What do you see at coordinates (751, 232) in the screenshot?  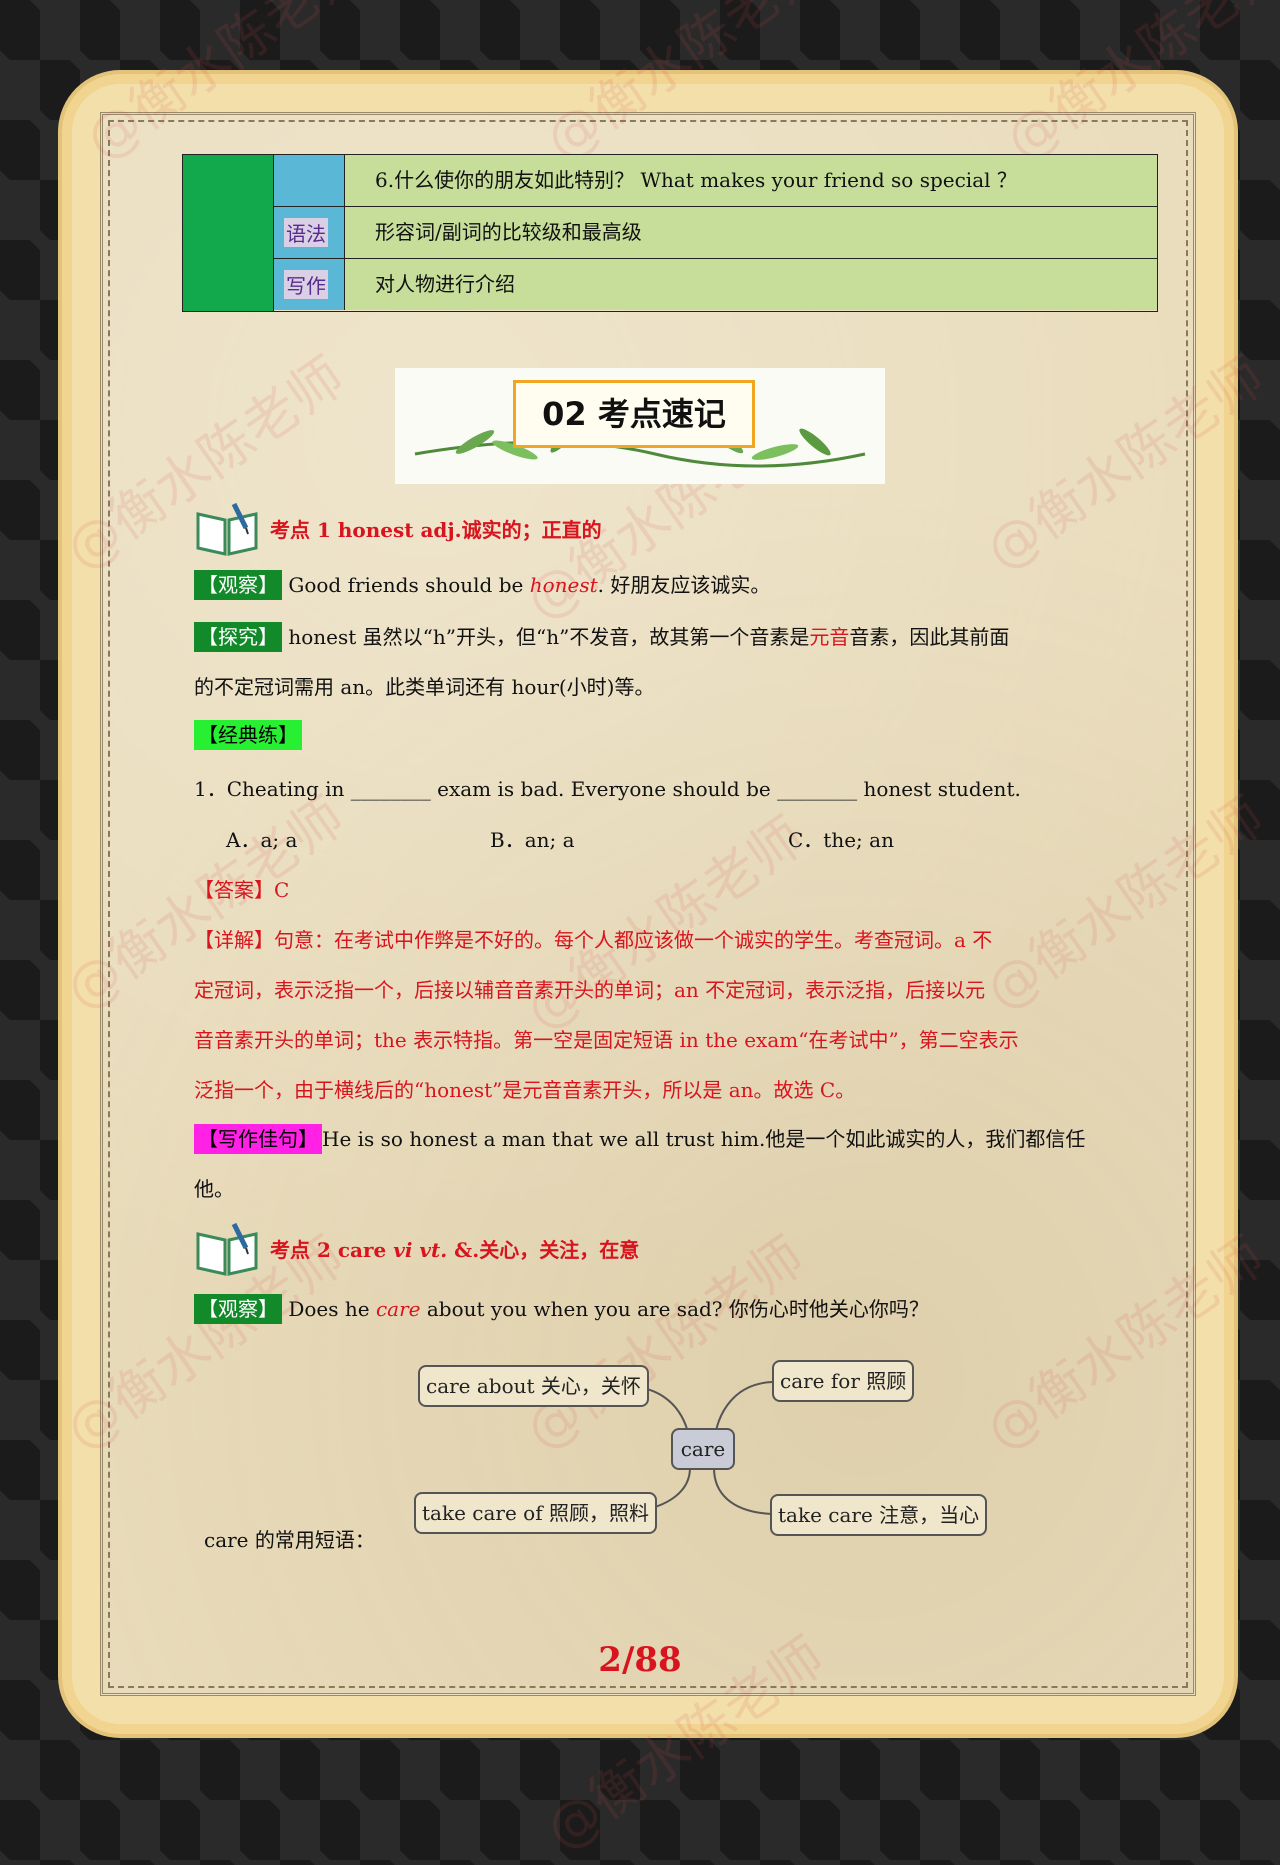 I see `table-text-cell: 形容词/副词的比较级和最高级` at bounding box center [751, 232].